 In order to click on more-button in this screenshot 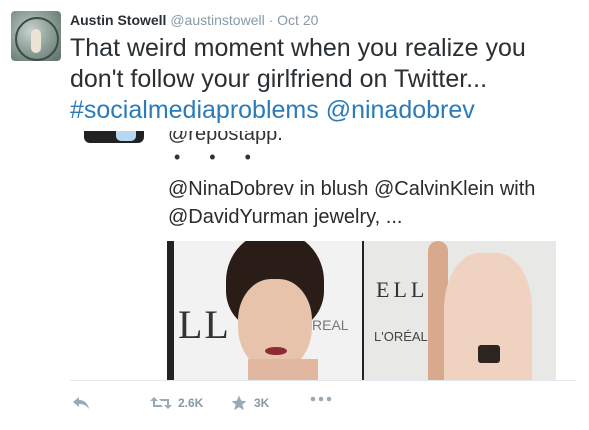, I will do `click(321, 399)`.